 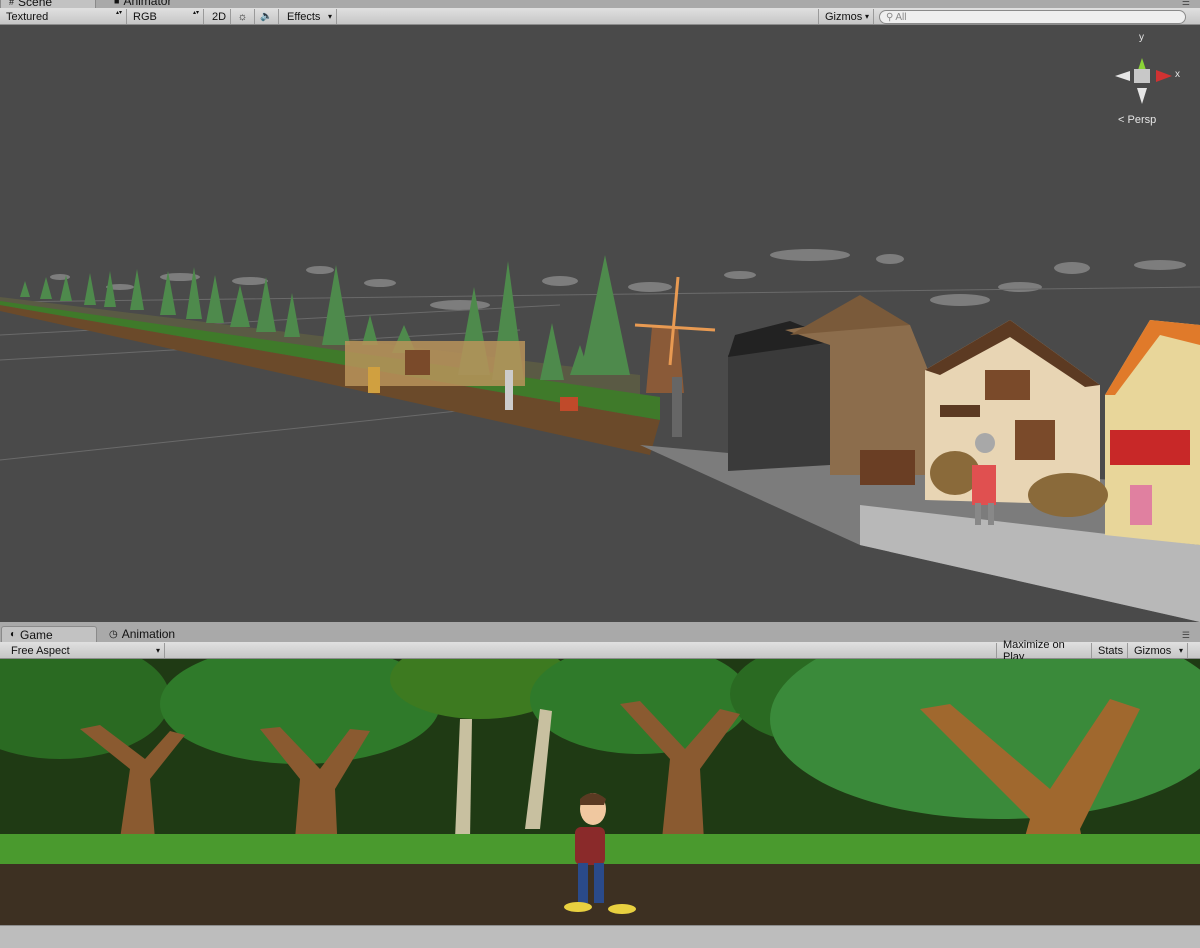 What do you see at coordinates (1142, 76) in the screenshot?
I see `gizmo-center` at bounding box center [1142, 76].